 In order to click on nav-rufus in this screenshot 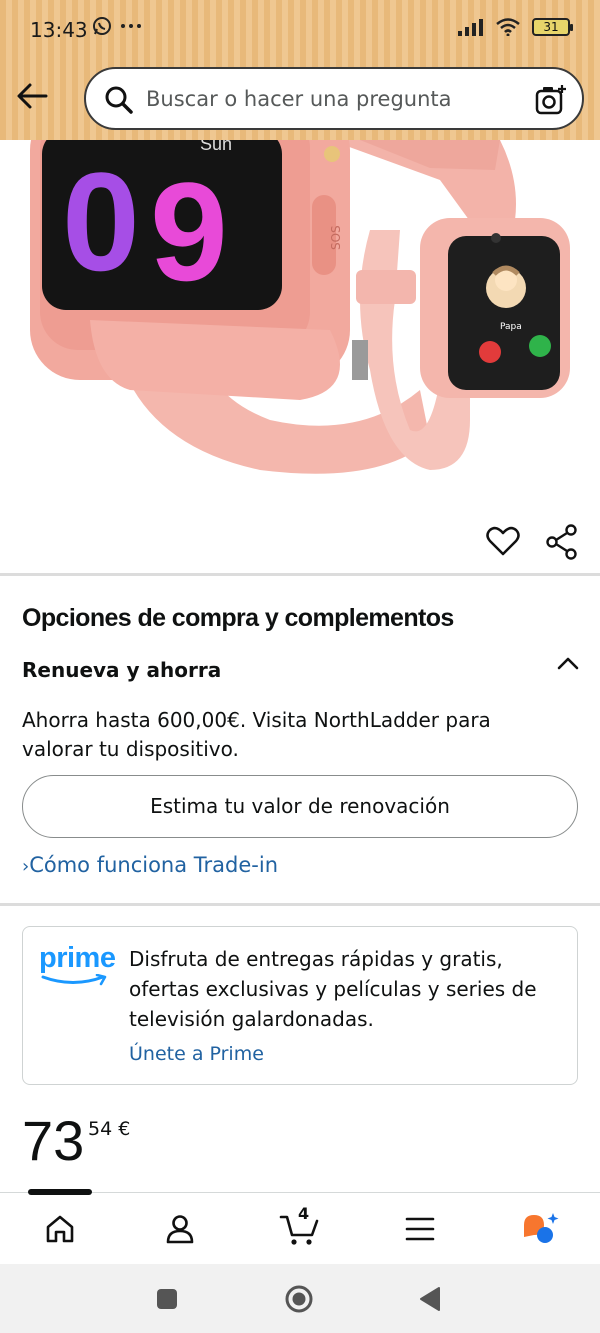, I will do `click(540, 1229)`.